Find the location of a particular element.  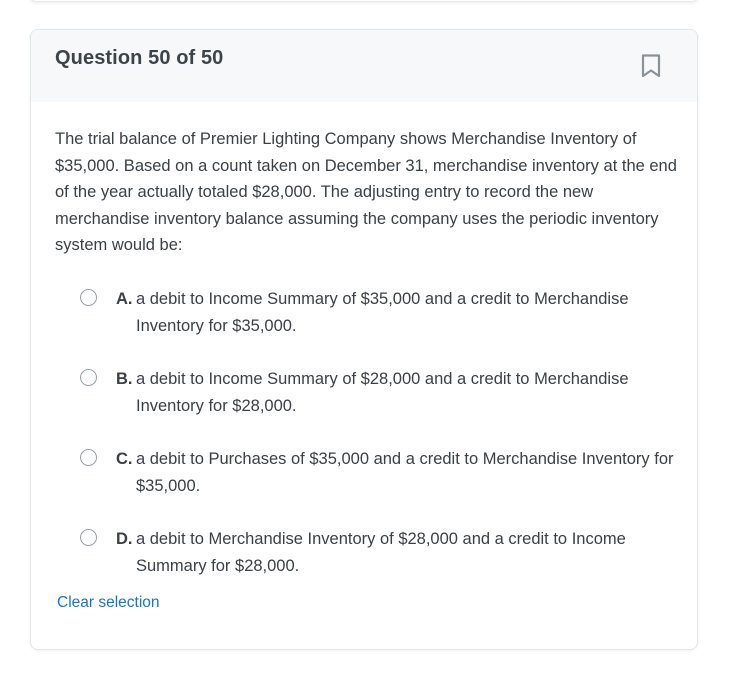

bookmark-icon is located at coordinates (651, 66).